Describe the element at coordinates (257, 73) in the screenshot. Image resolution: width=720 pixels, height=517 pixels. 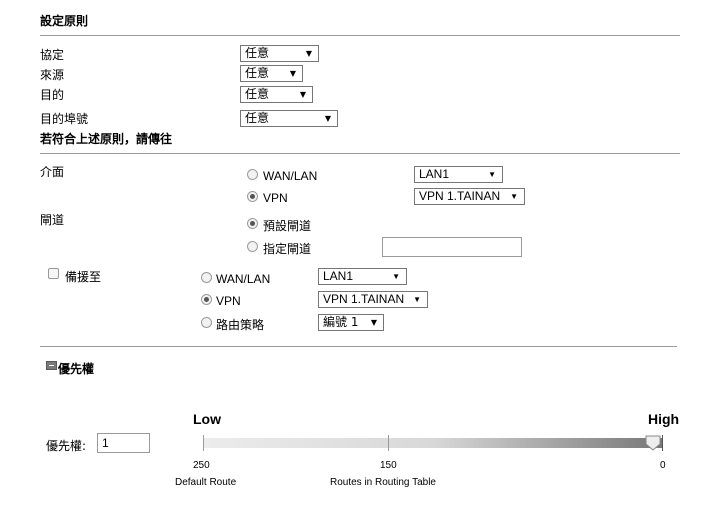
I see `source-select-value: 任意` at that location.